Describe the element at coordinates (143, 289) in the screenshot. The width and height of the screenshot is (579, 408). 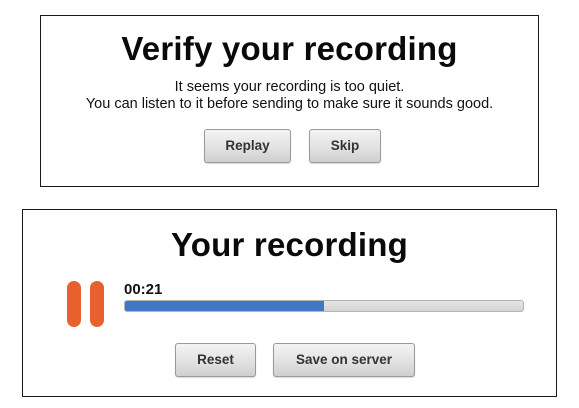
I see `playback-timer: 00:21` at that location.